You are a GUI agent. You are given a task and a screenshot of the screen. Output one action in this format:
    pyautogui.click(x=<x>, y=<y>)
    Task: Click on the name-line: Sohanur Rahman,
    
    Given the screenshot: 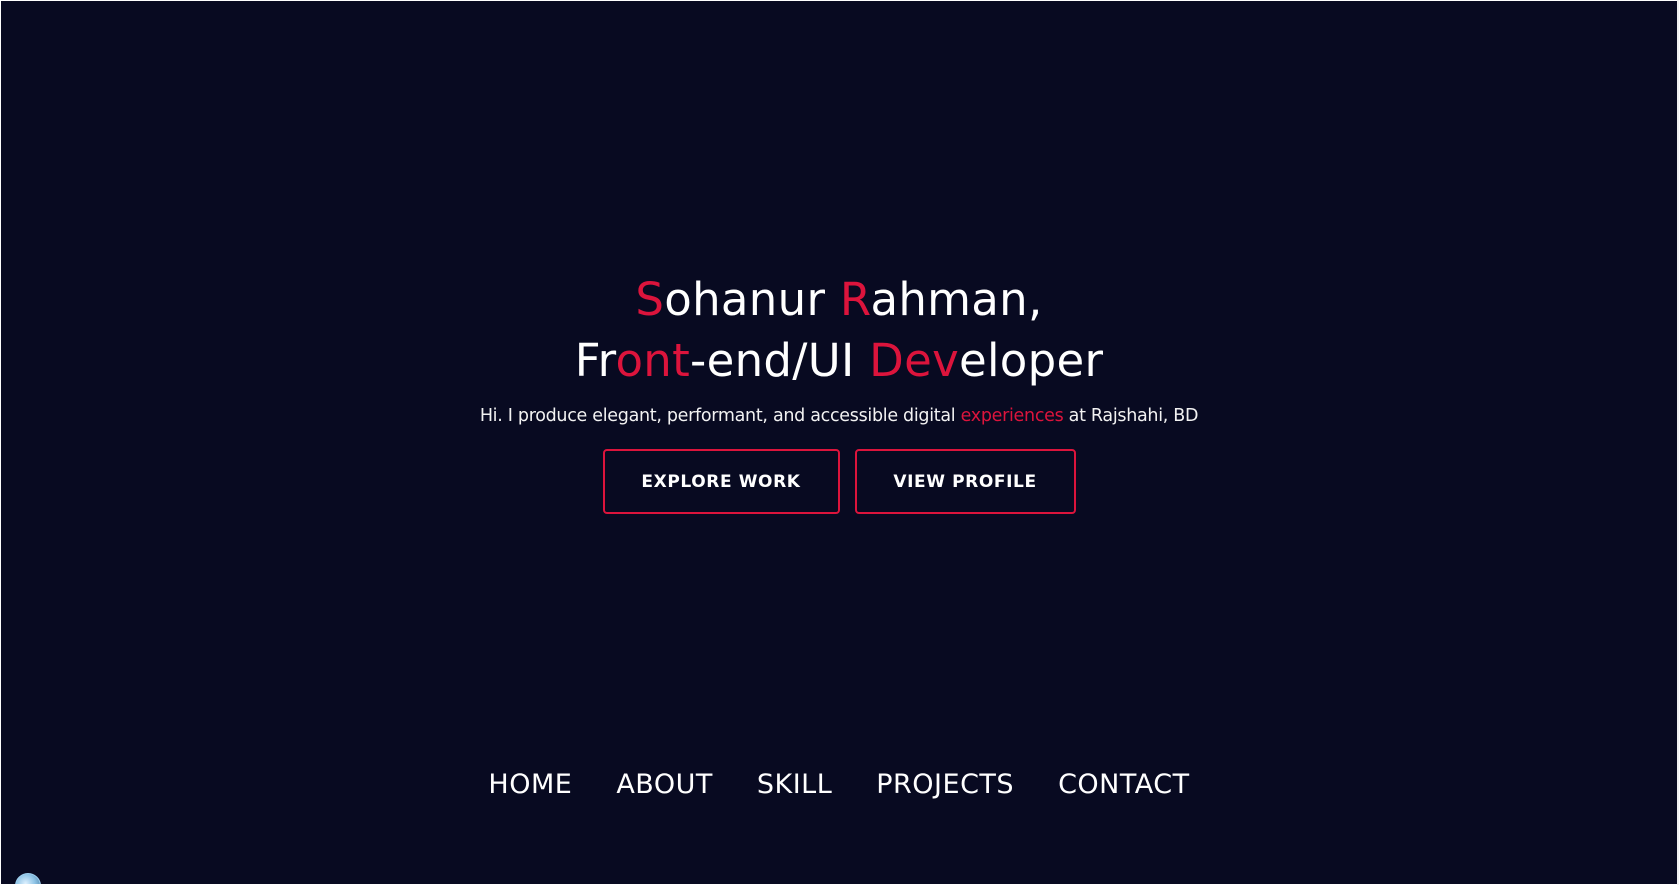 What is the action you would take?
    pyautogui.click(x=838, y=299)
    